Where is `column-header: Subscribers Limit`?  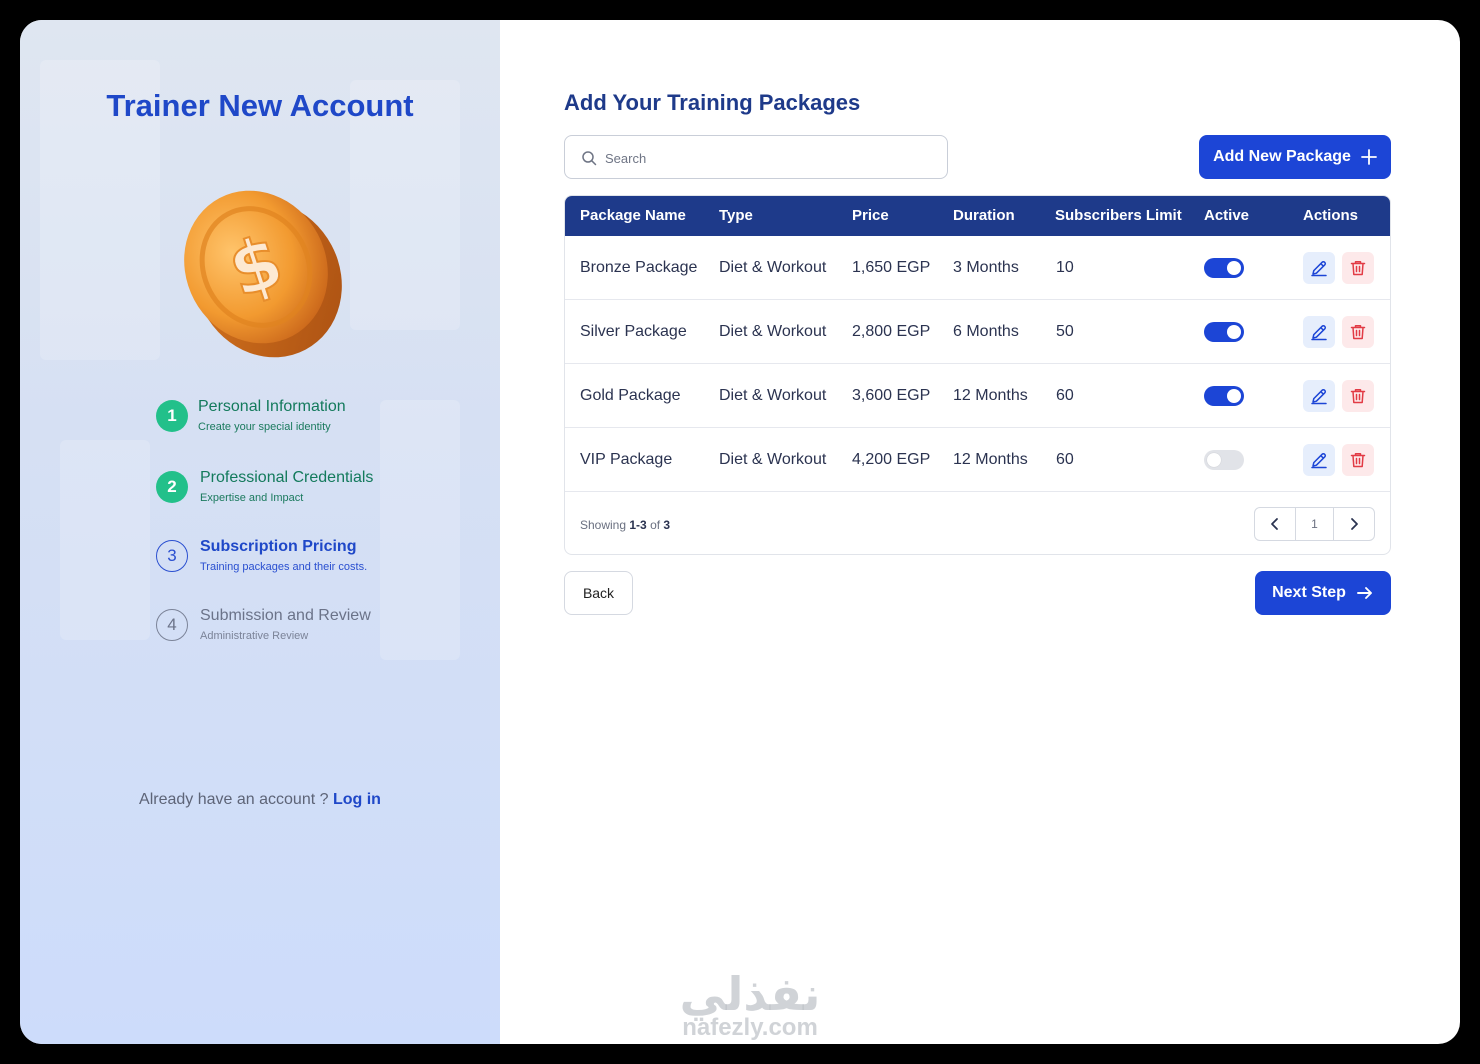 column-header: Subscribers Limit is located at coordinates (1118, 215).